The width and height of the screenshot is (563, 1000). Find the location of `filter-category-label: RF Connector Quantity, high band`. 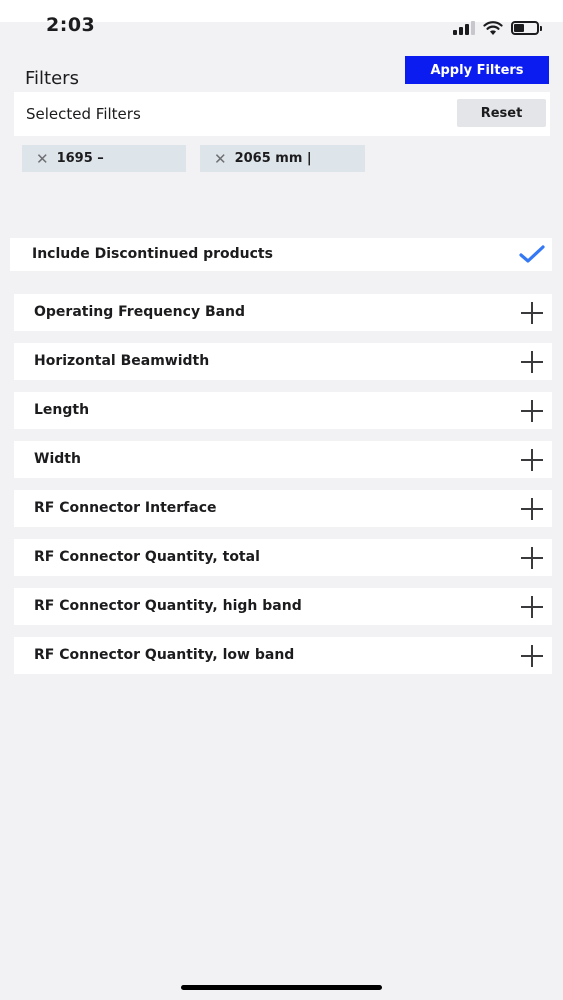

filter-category-label: RF Connector Quantity, high band is located at coordinates (168, 606).